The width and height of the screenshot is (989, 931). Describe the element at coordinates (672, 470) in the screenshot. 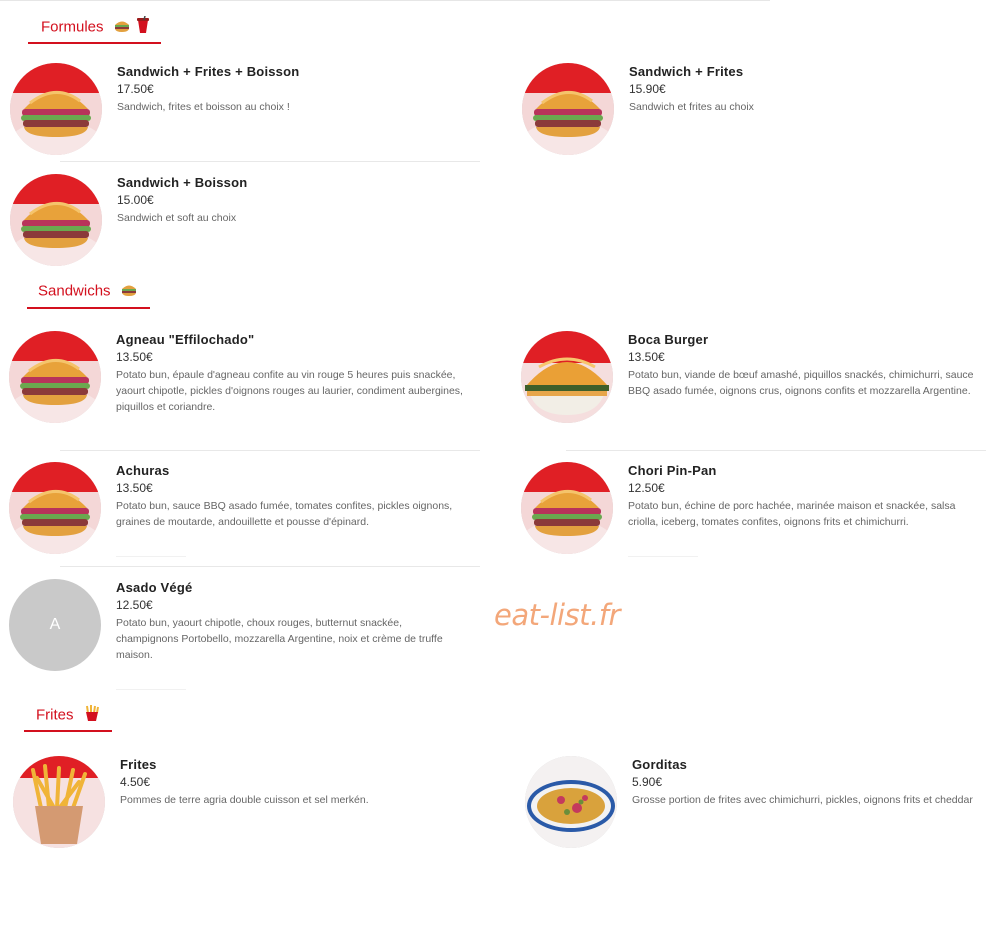

I see `item-name: Chori Pin-Pan` at that location.